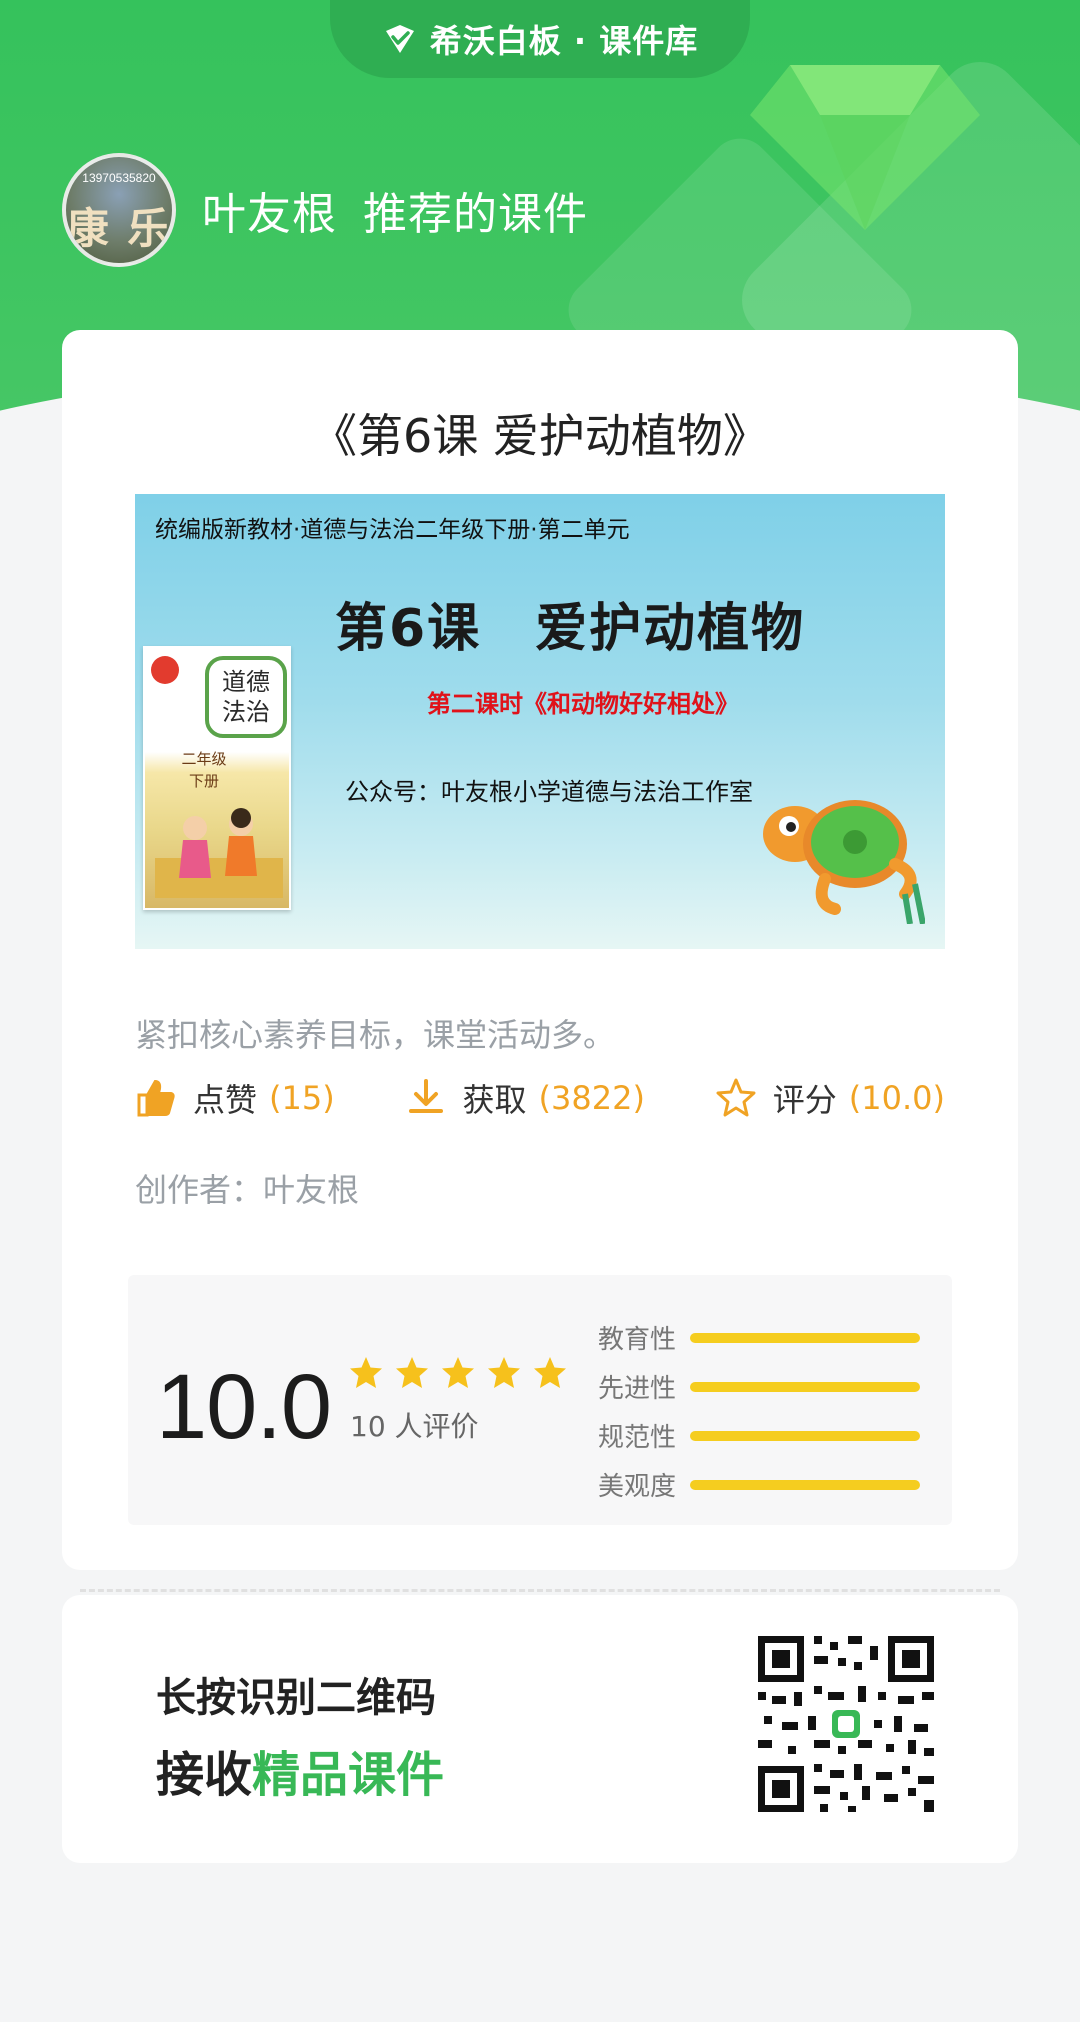  What do you see at coordinates (804, 1100) in the screenshot?
I see `rate-label: 评分` at bounding box center [804, 1100].